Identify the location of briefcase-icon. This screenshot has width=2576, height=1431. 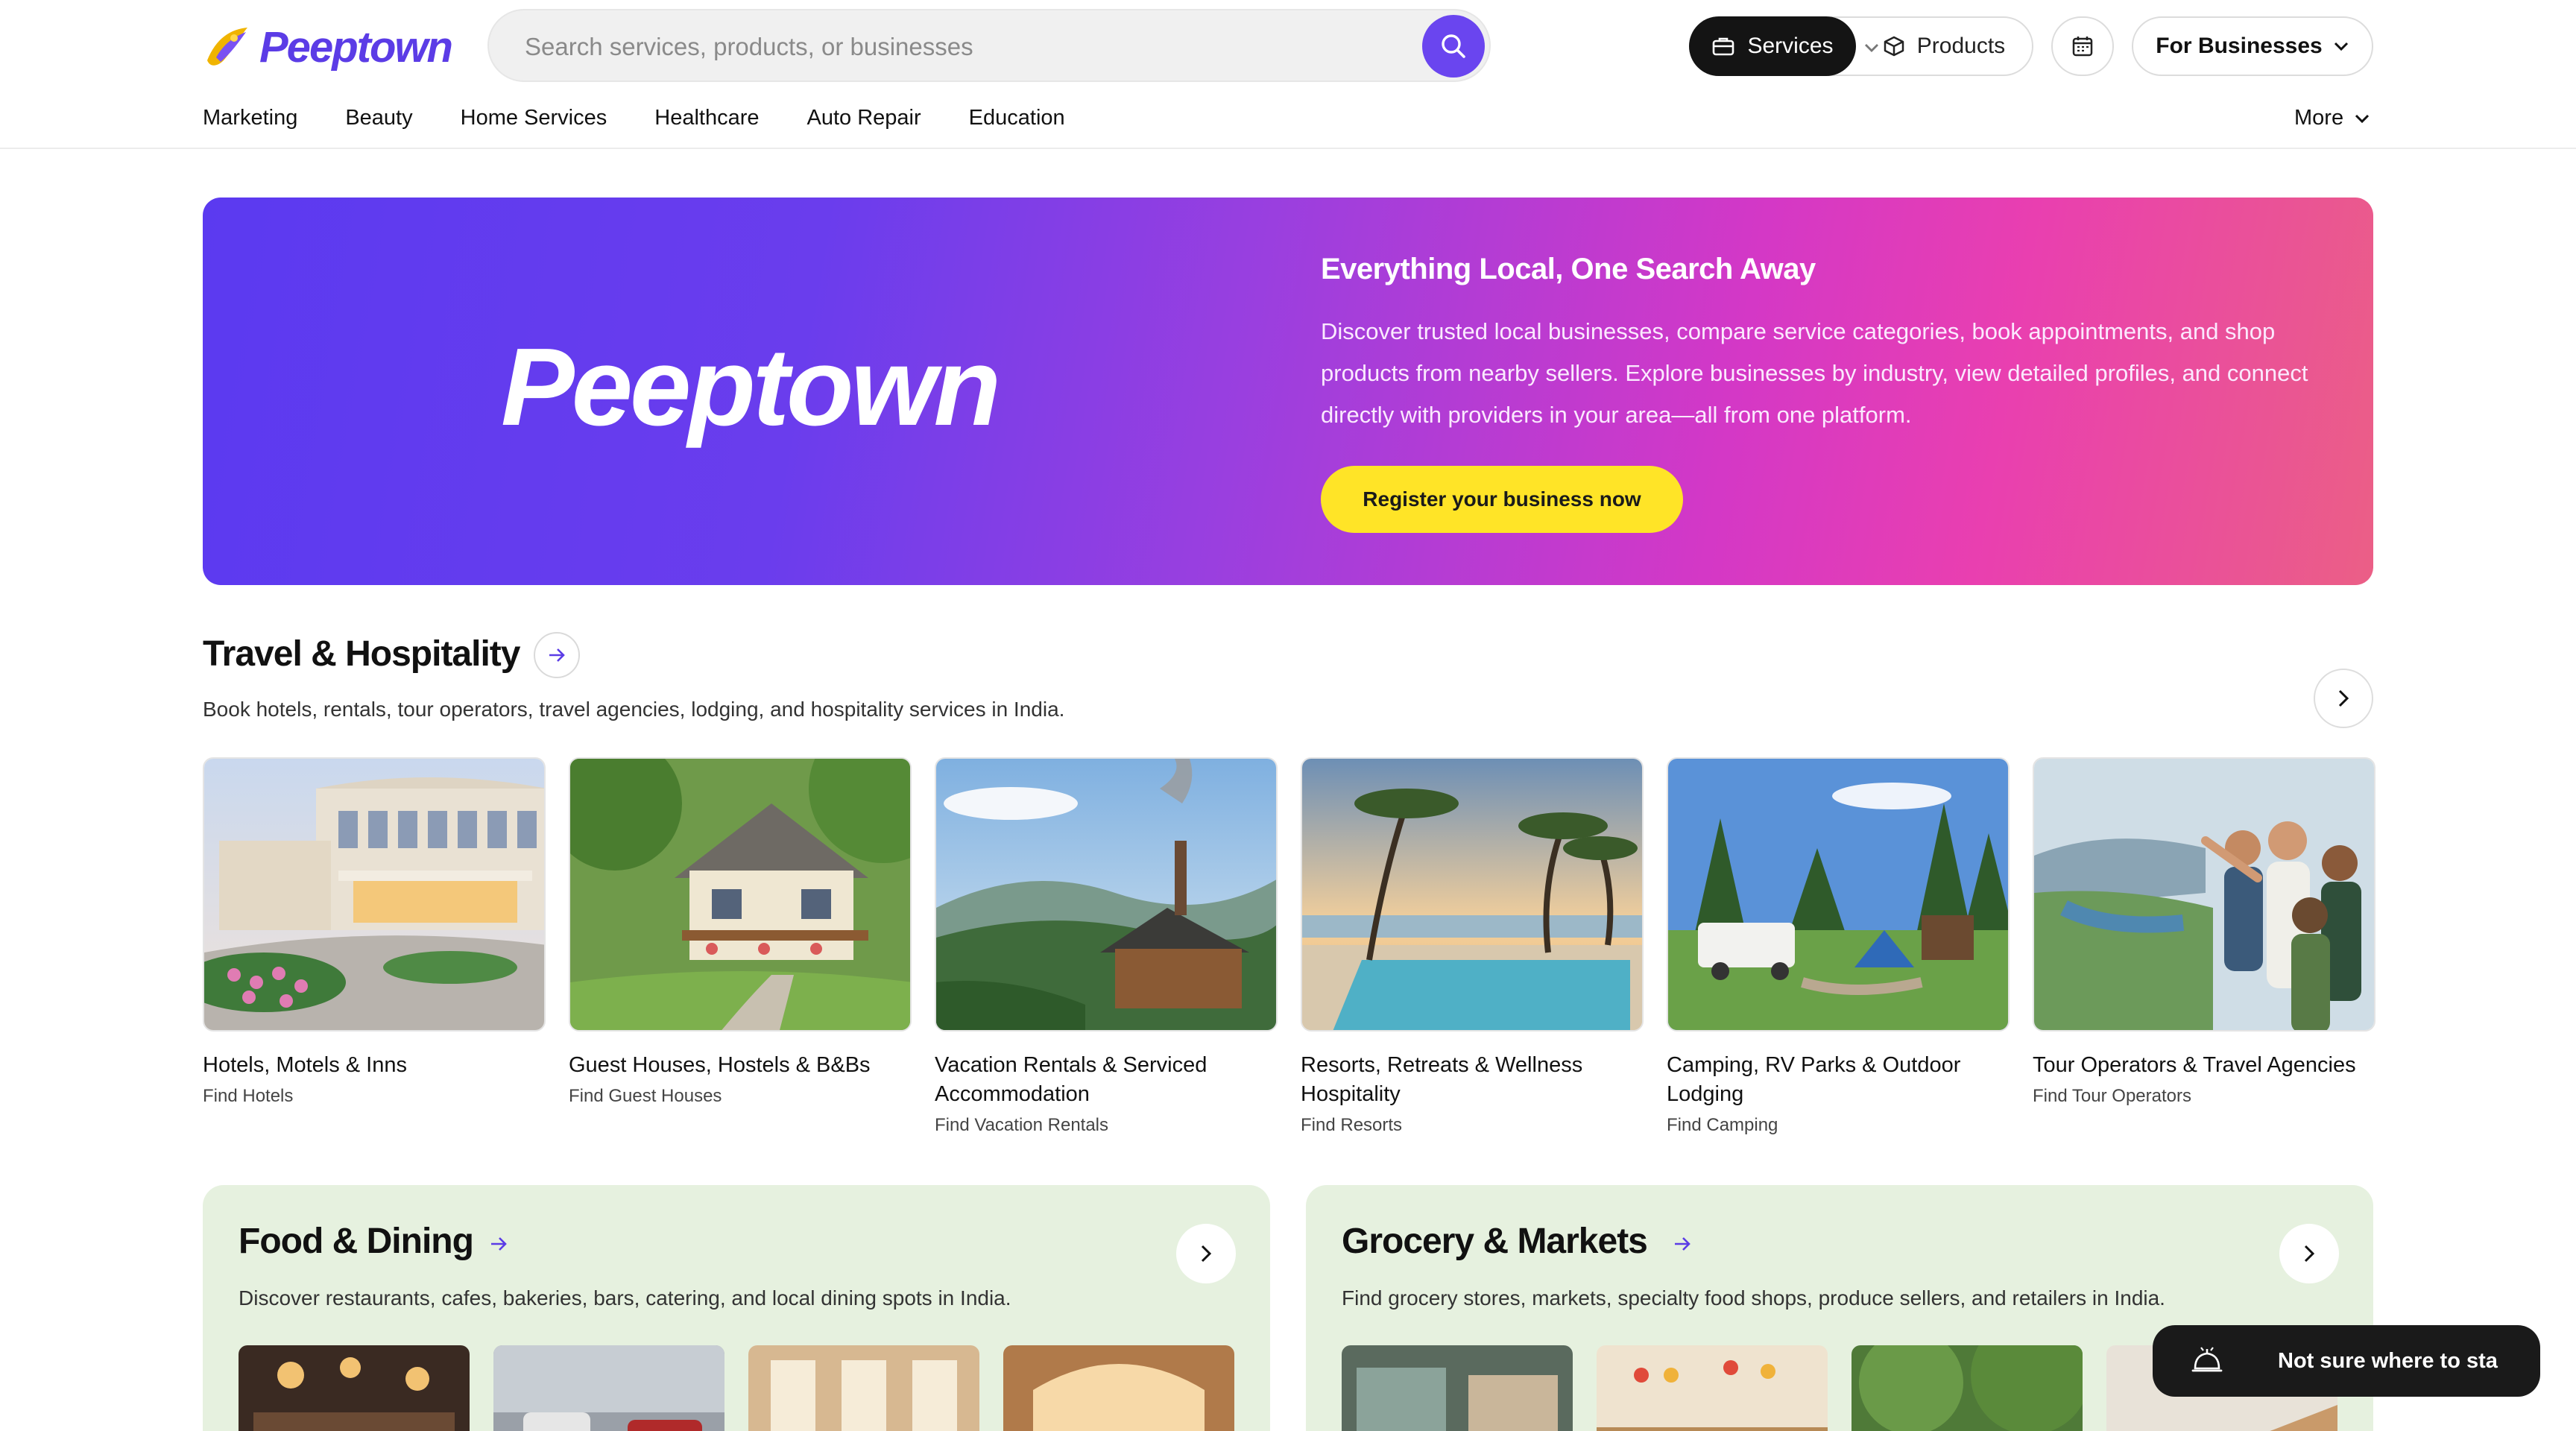
(1723, 46).